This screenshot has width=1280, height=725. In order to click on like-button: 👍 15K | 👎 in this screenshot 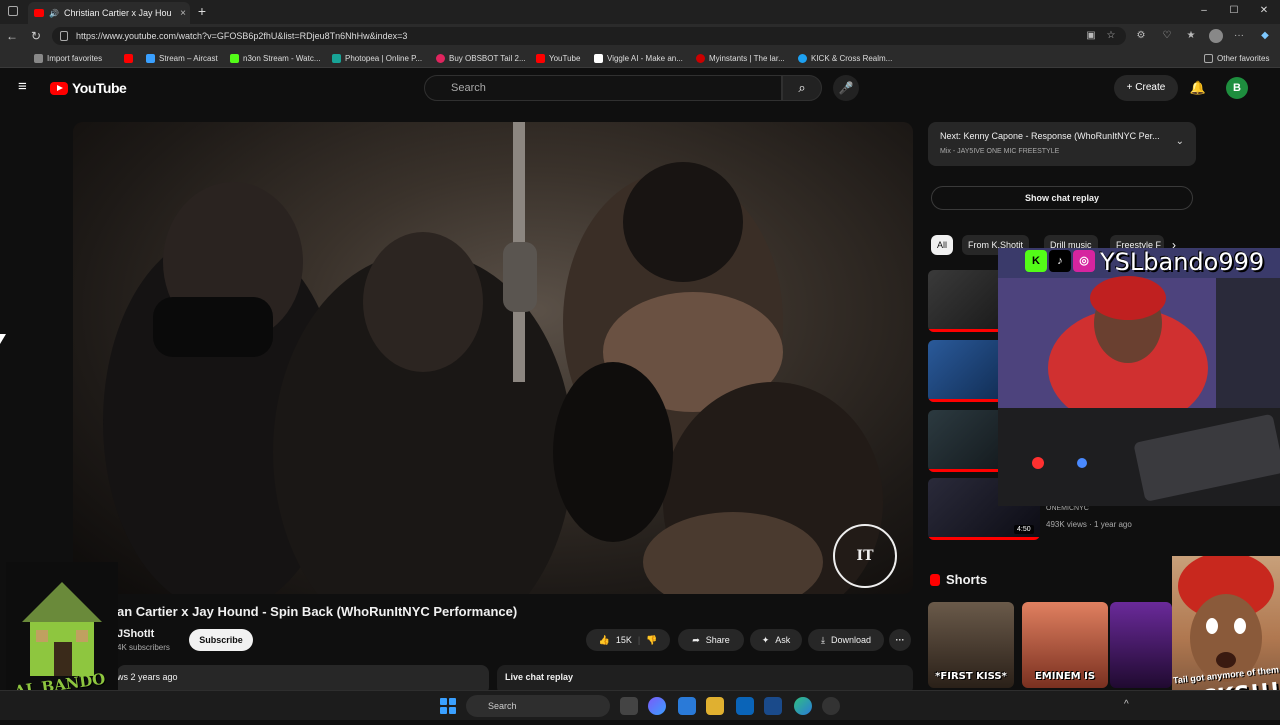, I will do `click(628, 640)`.